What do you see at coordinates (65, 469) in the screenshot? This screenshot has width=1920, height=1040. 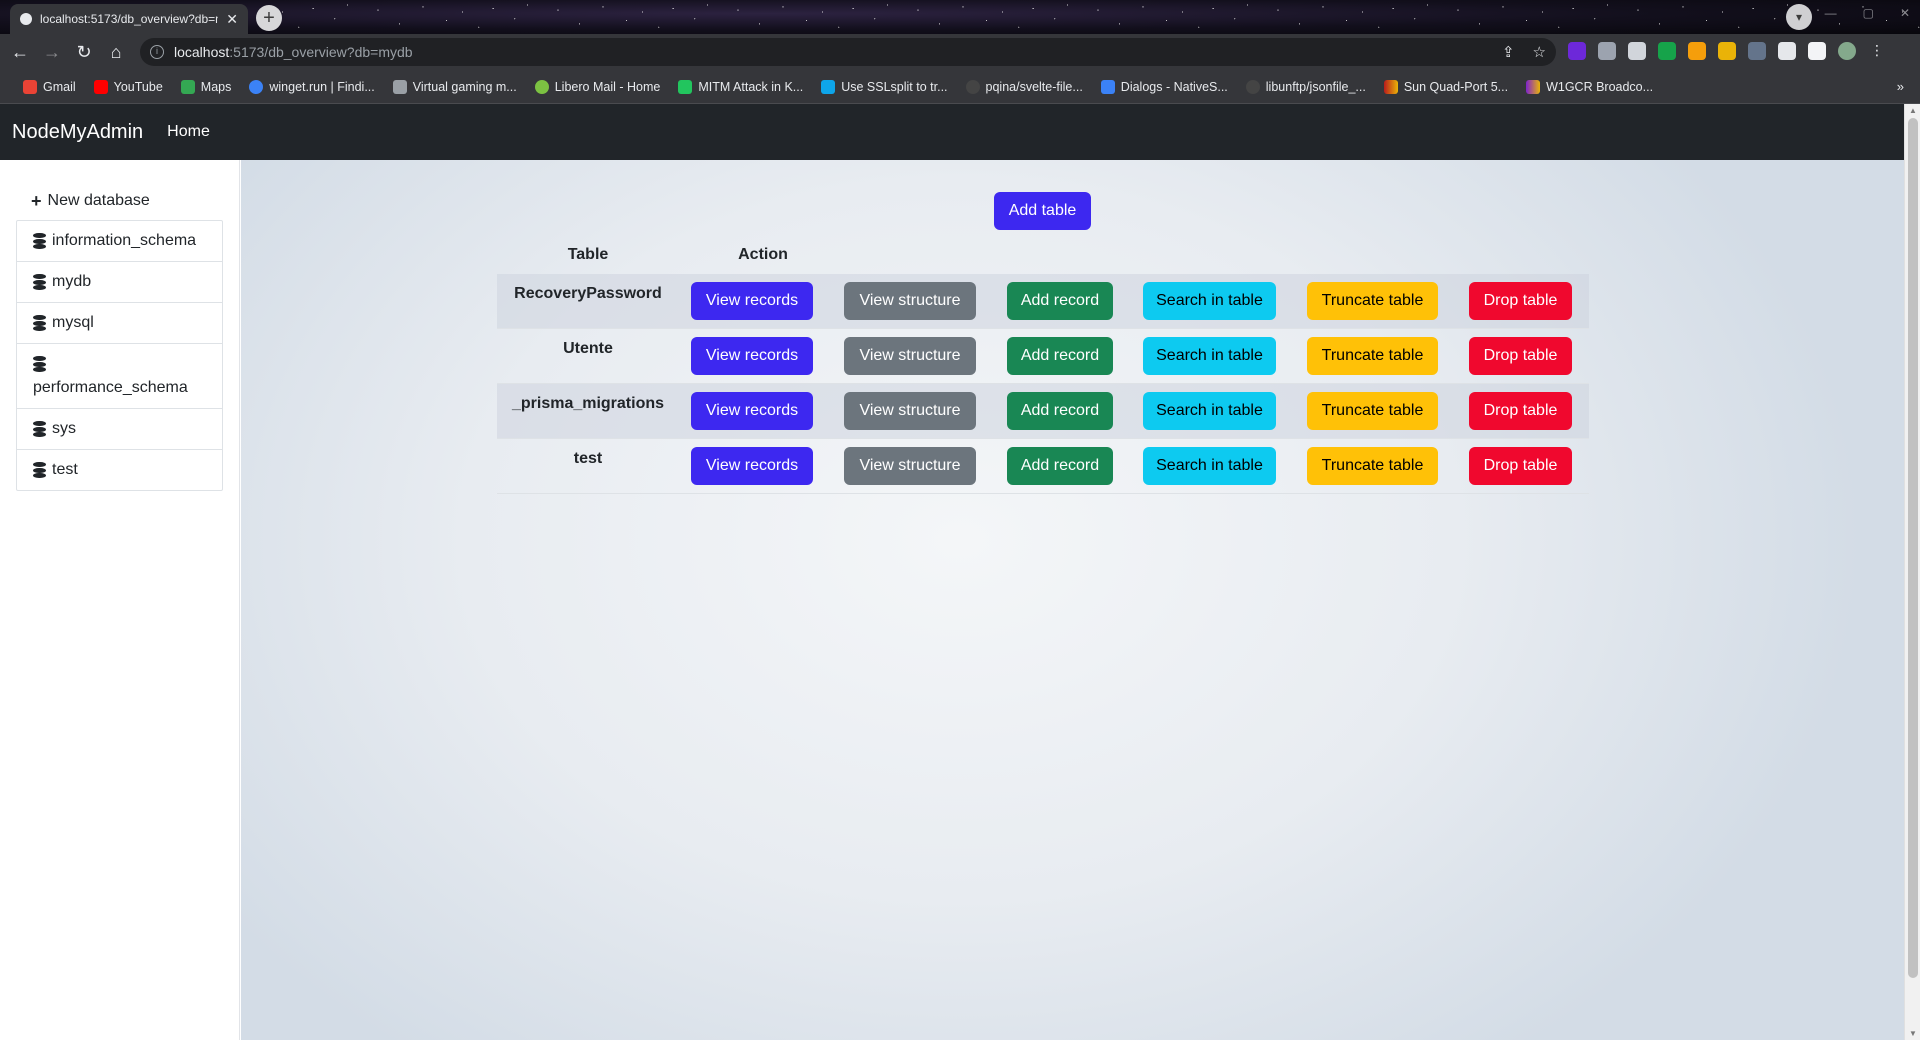 I see `database-label: test` at bounding box center [65, 469].